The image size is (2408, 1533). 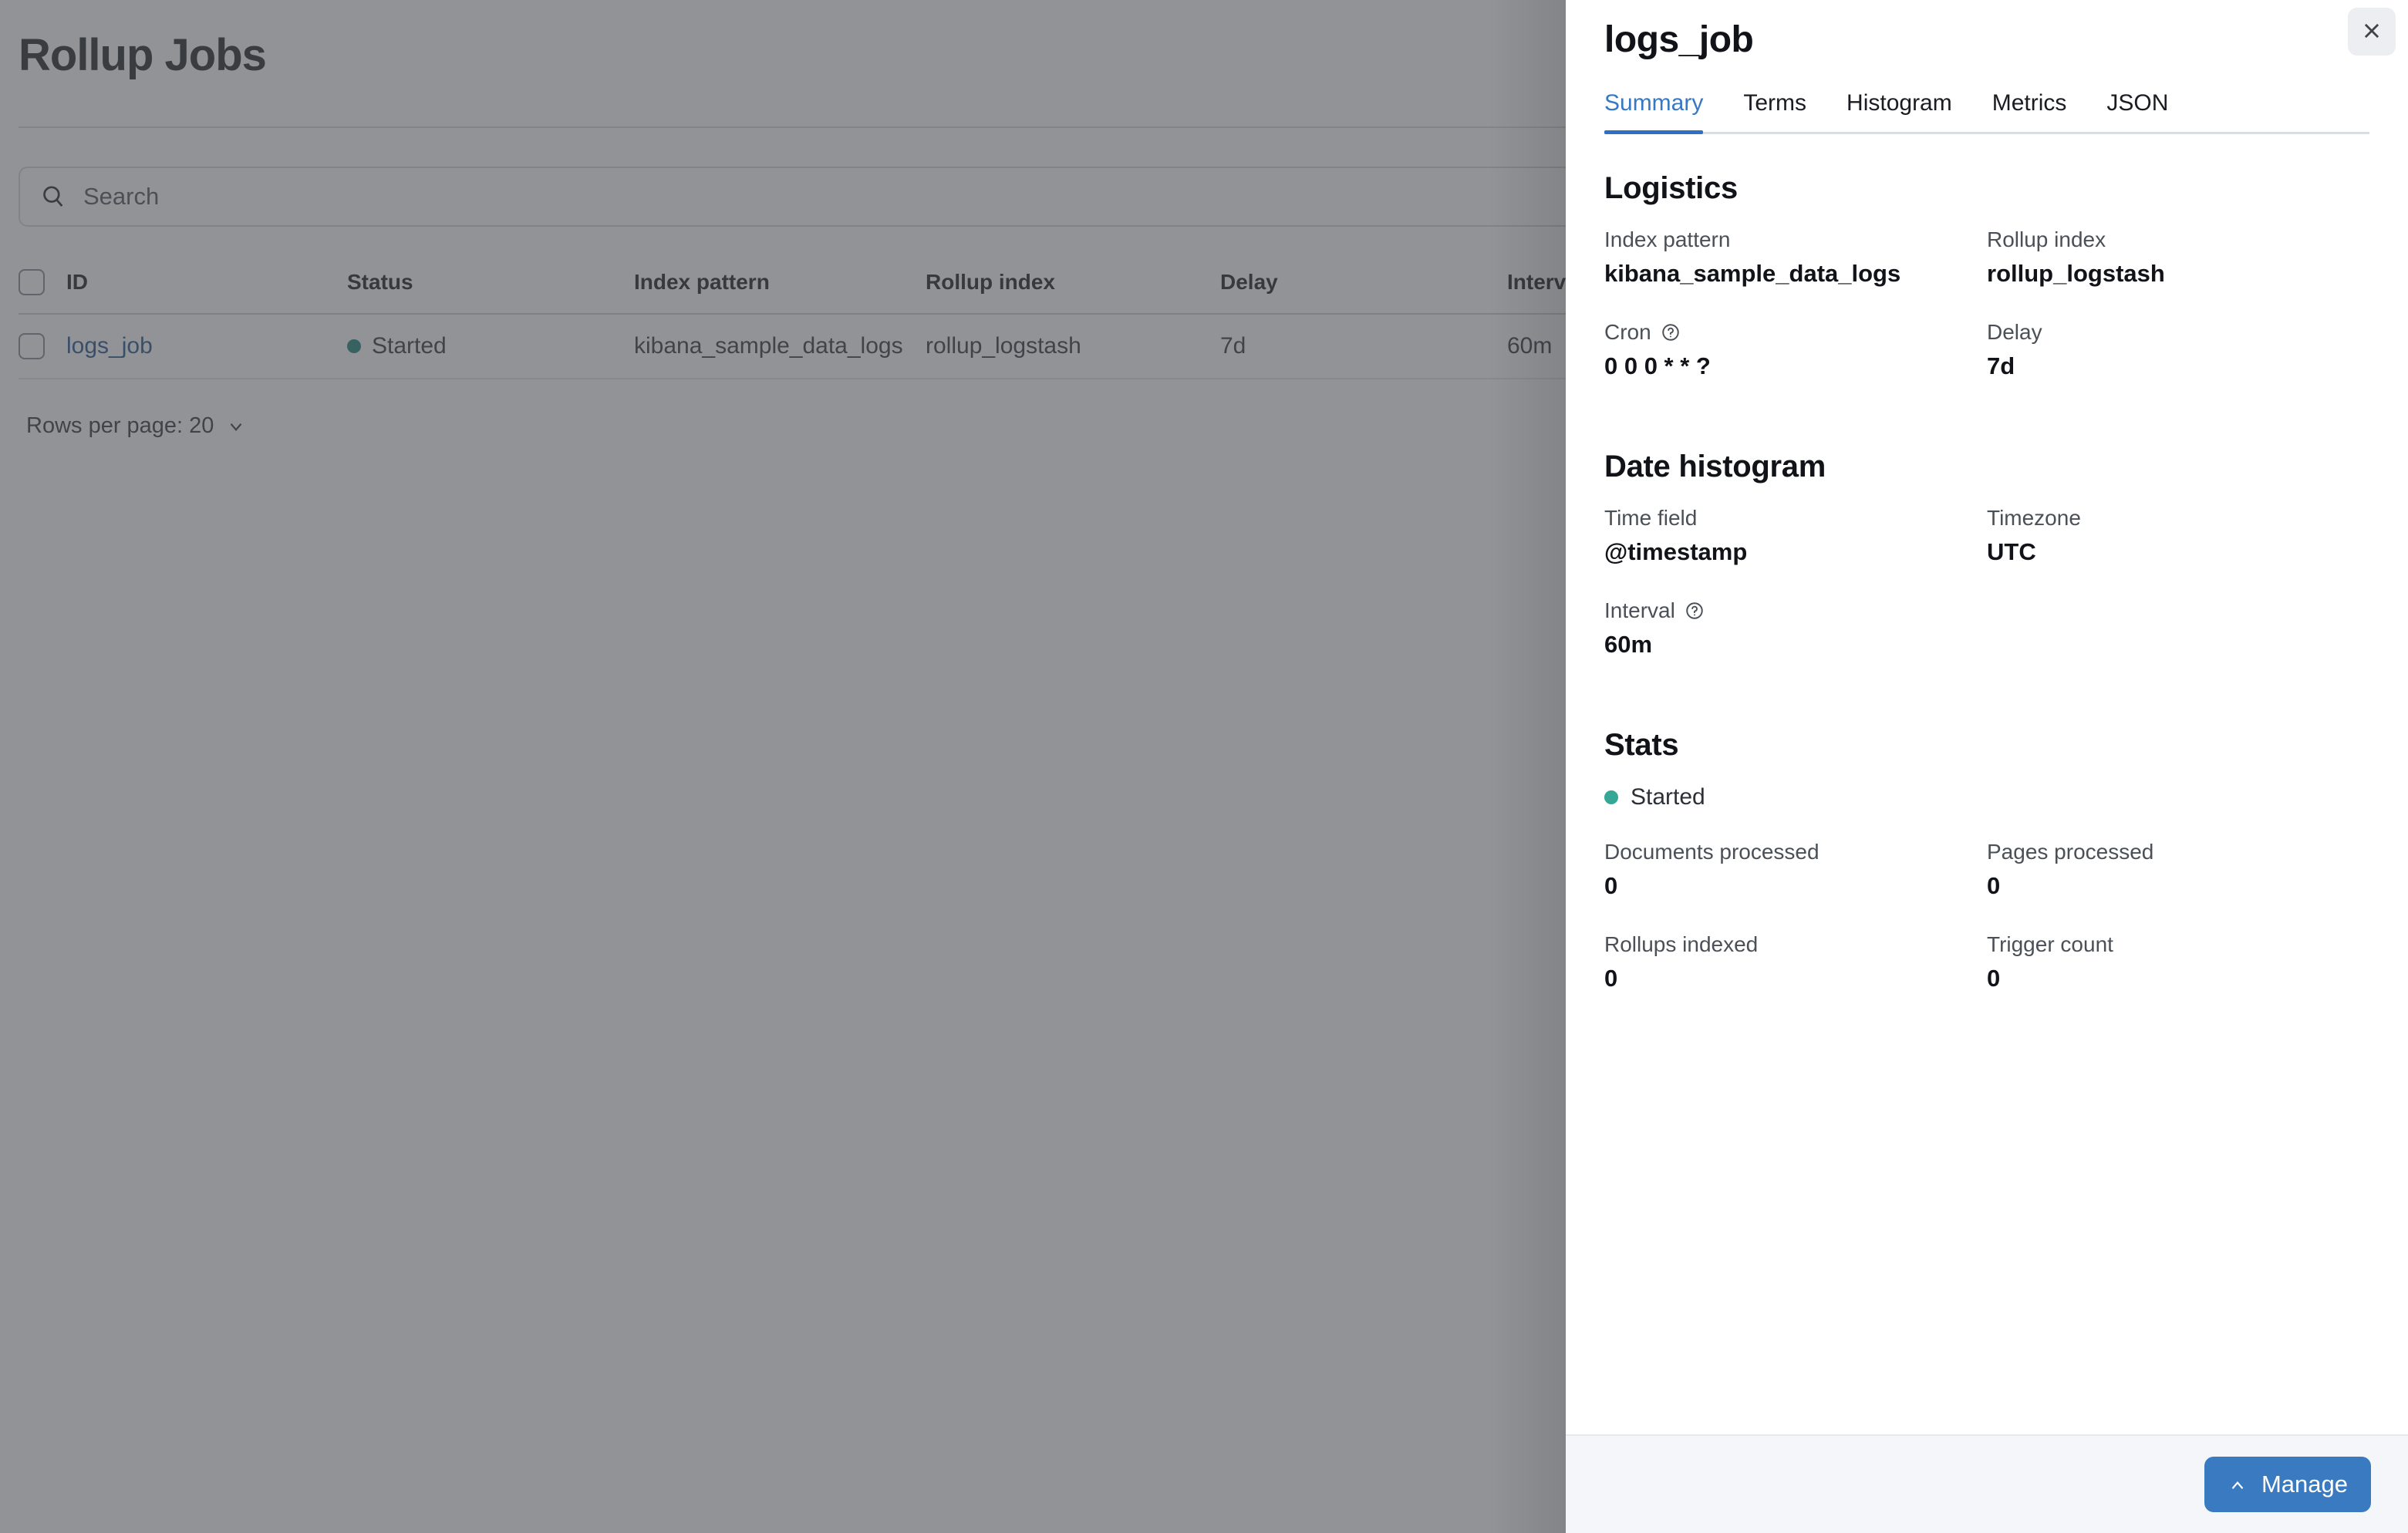 What do you see at coordinates (1753, 273) in the screenshot?
I see `field-value-index-pattern: kibana_sample_data_logs` at bounding box center [1753, 273].